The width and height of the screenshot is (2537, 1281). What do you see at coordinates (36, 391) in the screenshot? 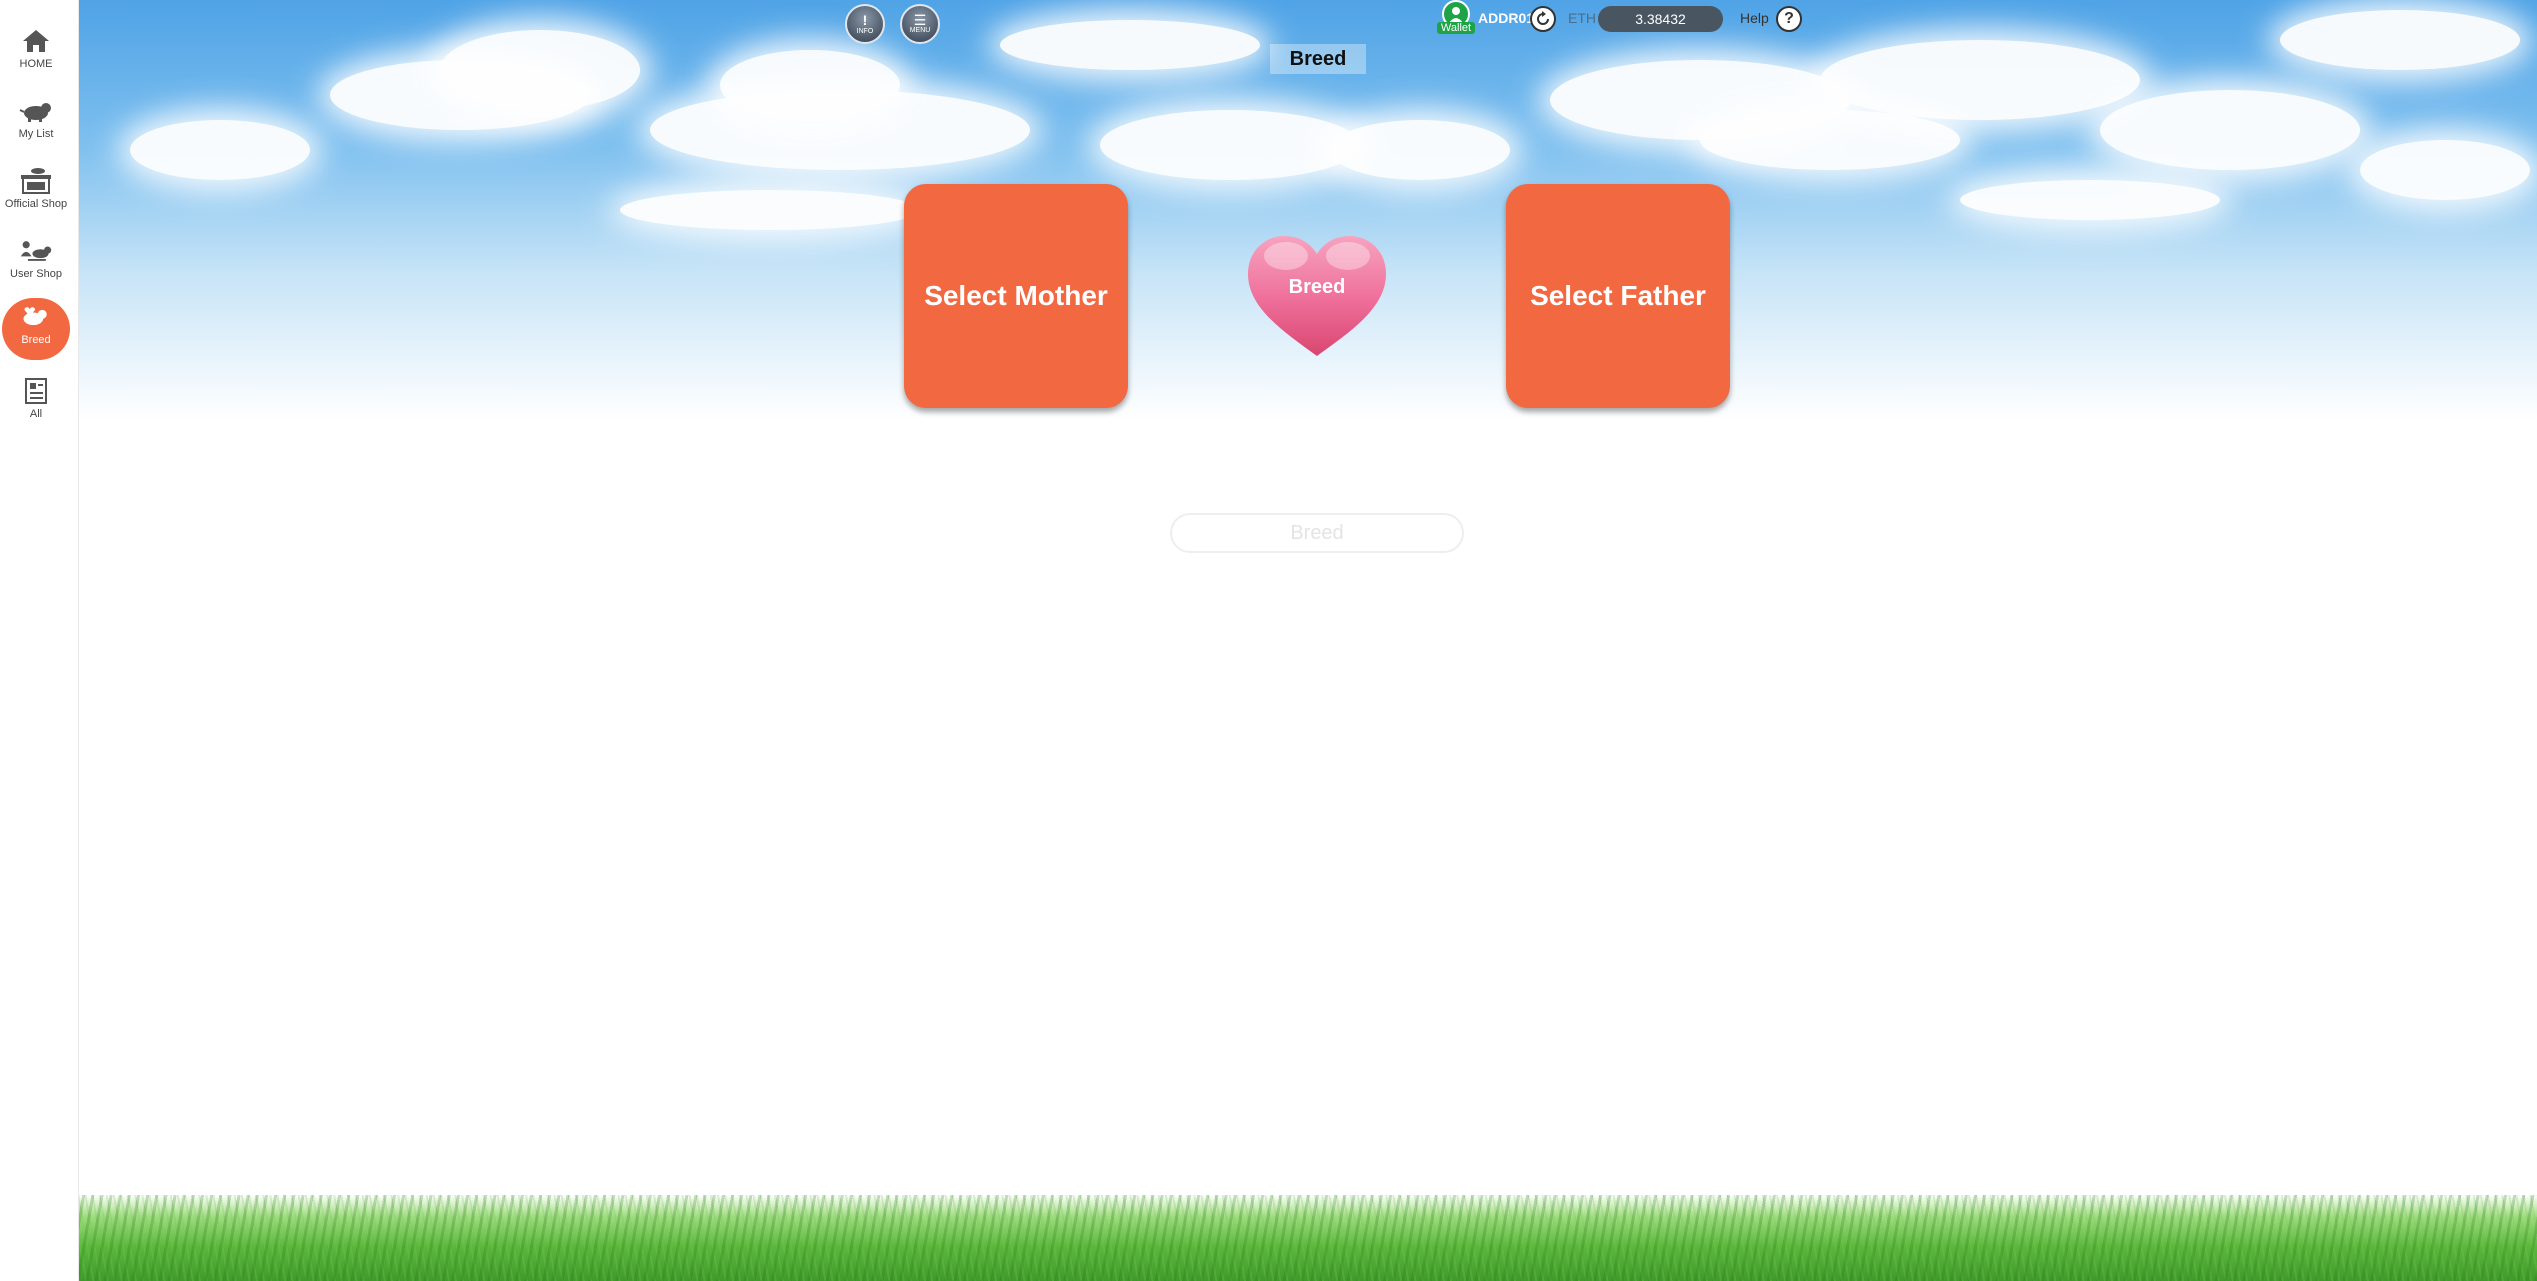
I see `document-icon` at bounding box center [36, 391].